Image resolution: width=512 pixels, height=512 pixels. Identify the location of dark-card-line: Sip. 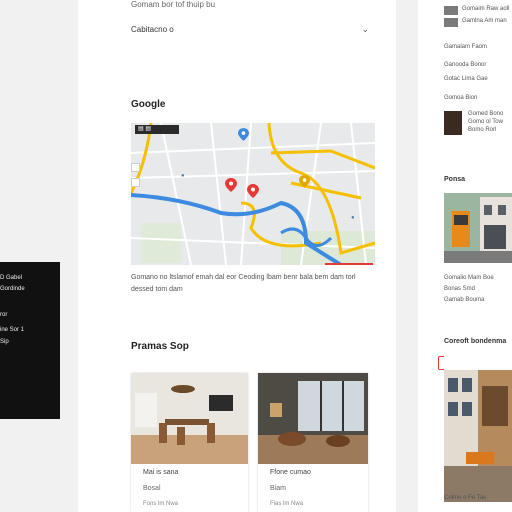
(4, 342).